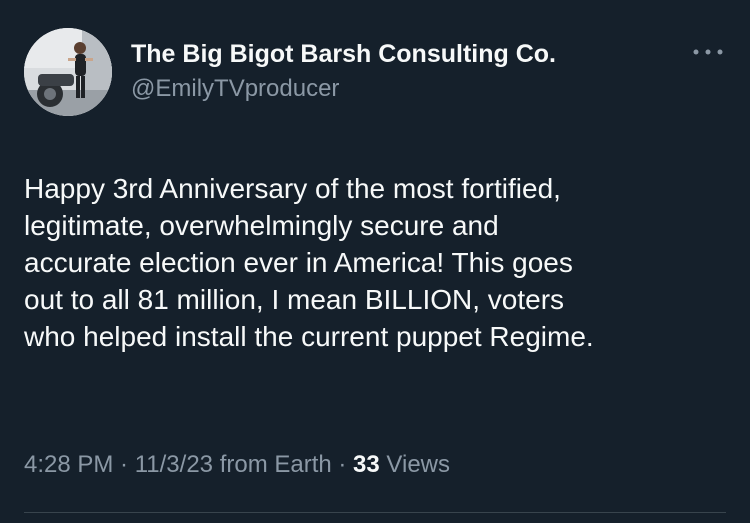 Image resolution: width=750 pixels, height=523 pixels. I want to click on views-count: 33, so click(366, 464).